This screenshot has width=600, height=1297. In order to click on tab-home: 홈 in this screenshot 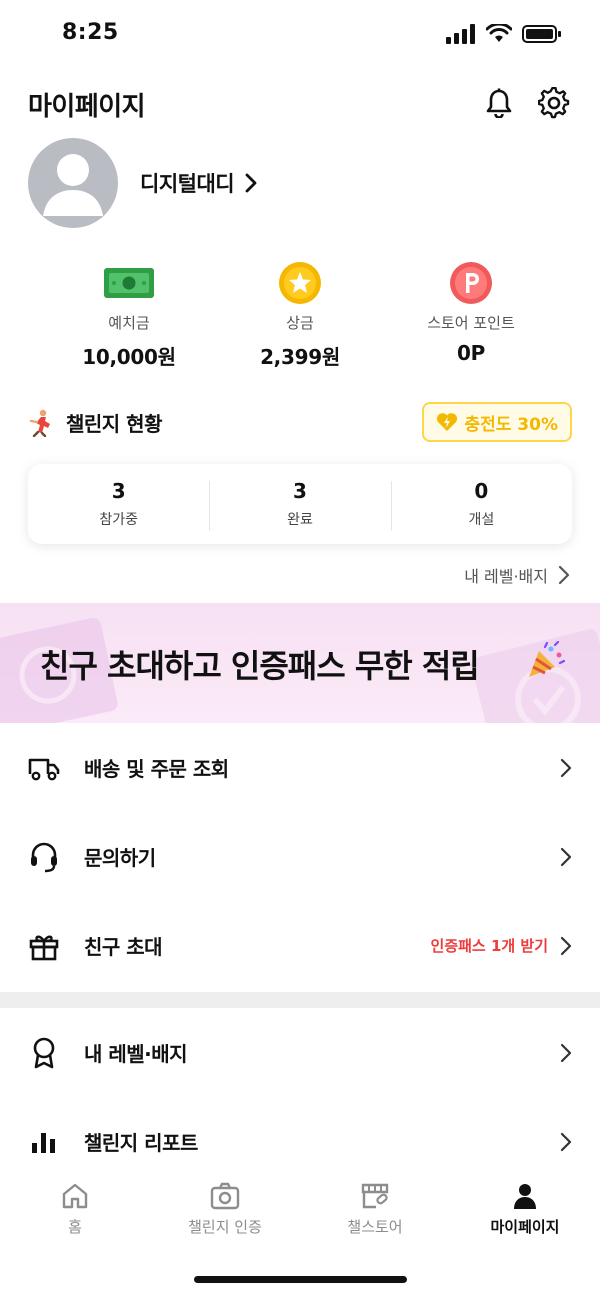, I will do `click(75, 1208)`.